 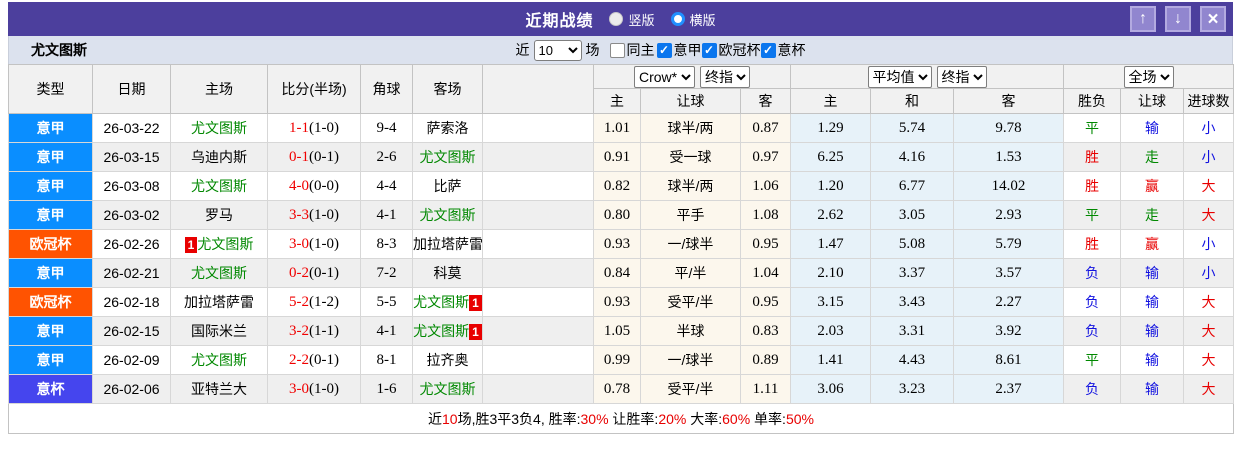 What do you see at coordinates (830, 389) in the screenshot?
I see `avg-home: 3.06` at bounding box center [830, 389].